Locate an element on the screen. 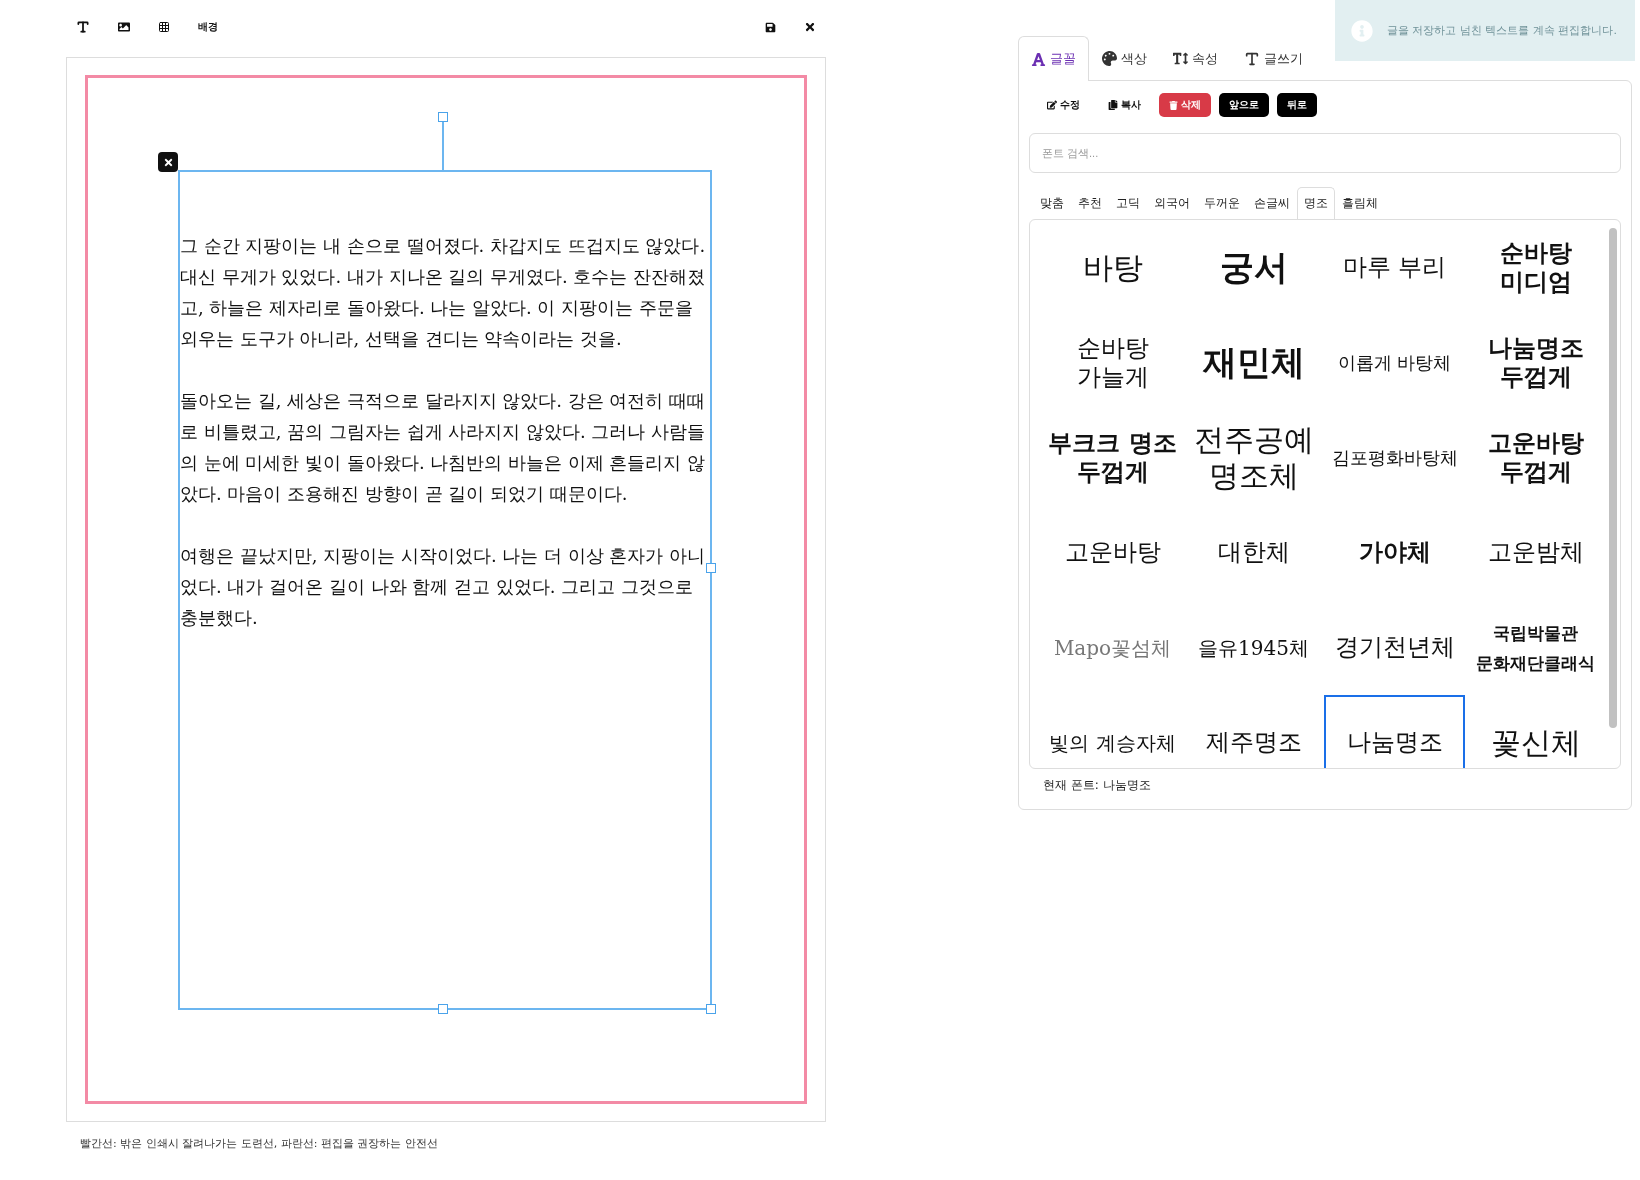 The width and height of the screenshot is (1640, 1180). order-button: 뒤로 is located at coordinates (1297, 105).